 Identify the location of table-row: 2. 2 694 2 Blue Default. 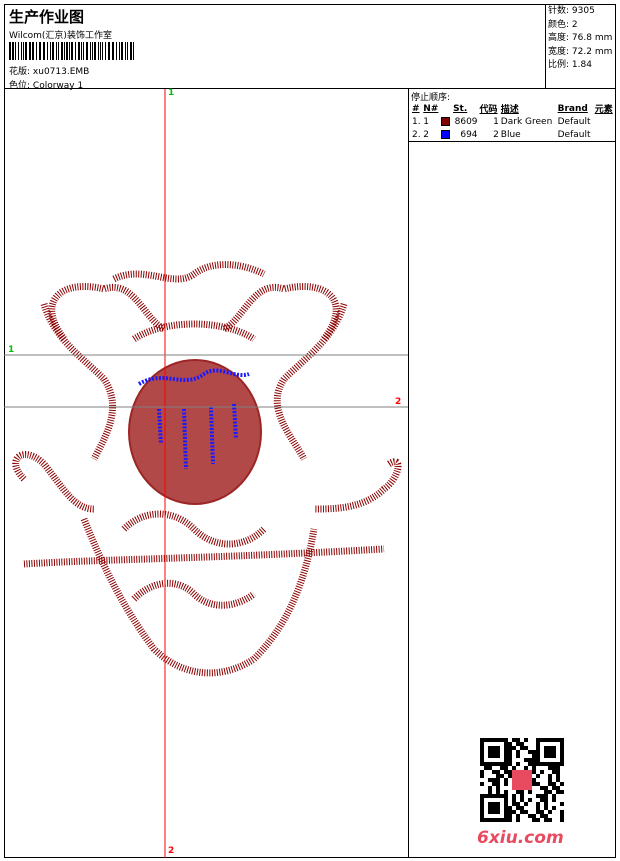
(501, 134).